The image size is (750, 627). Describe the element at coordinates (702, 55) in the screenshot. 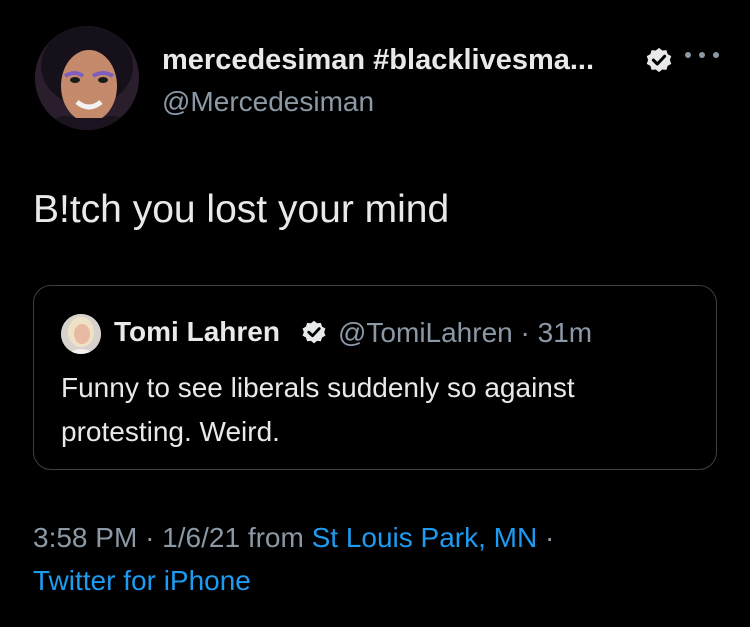

I see `more-horizontal-icon` at that location.